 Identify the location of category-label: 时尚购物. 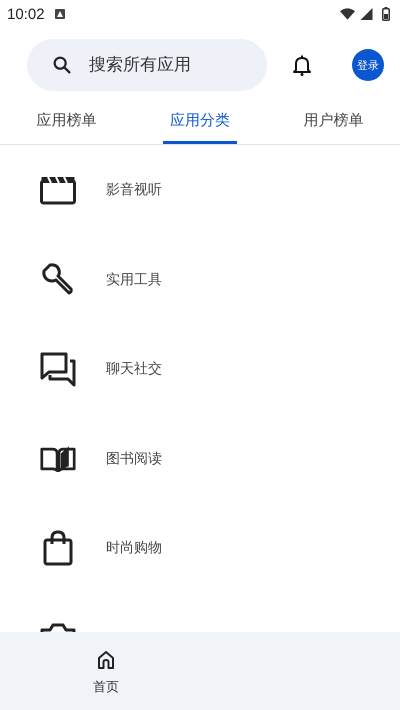
(134, 548).